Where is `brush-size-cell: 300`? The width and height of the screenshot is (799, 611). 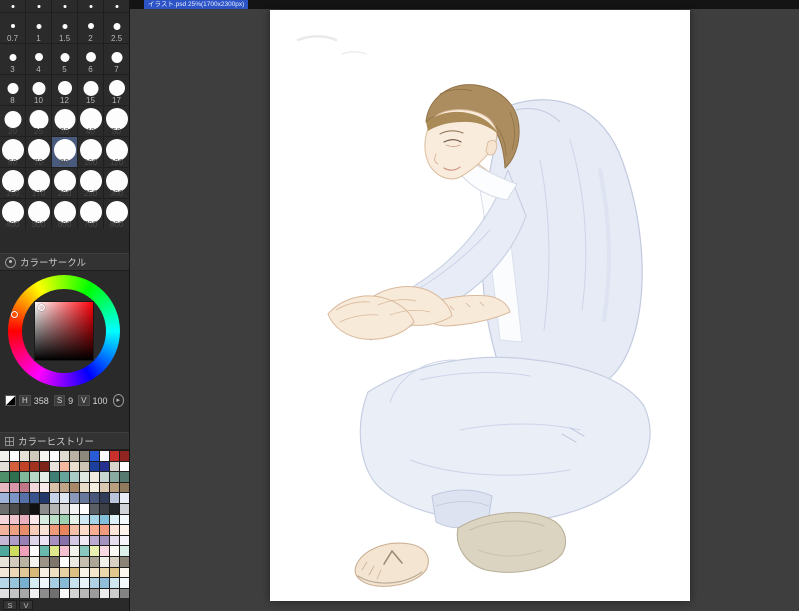 brush-size-cell: 300 is located at coordinates (116, 183).